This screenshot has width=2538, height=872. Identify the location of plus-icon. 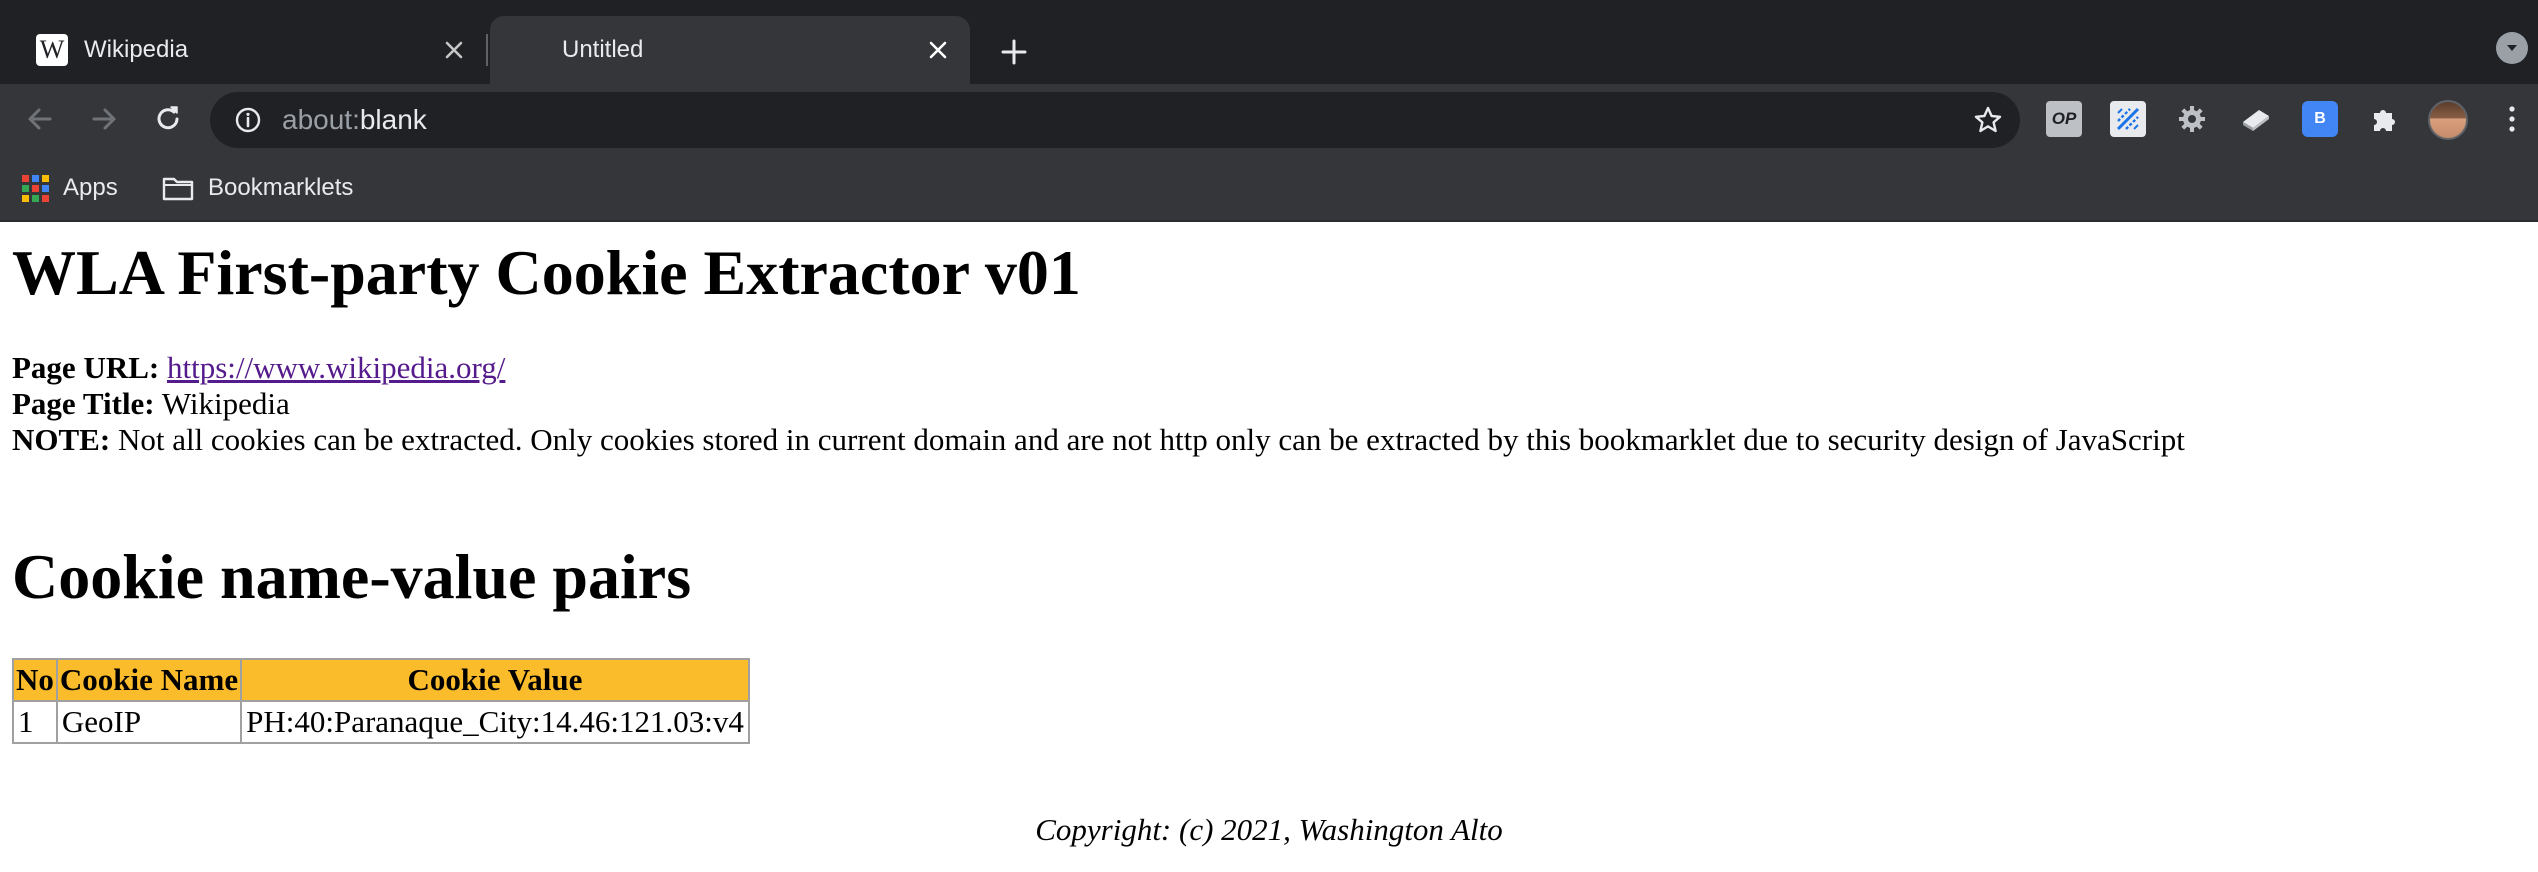
(1014, 52).